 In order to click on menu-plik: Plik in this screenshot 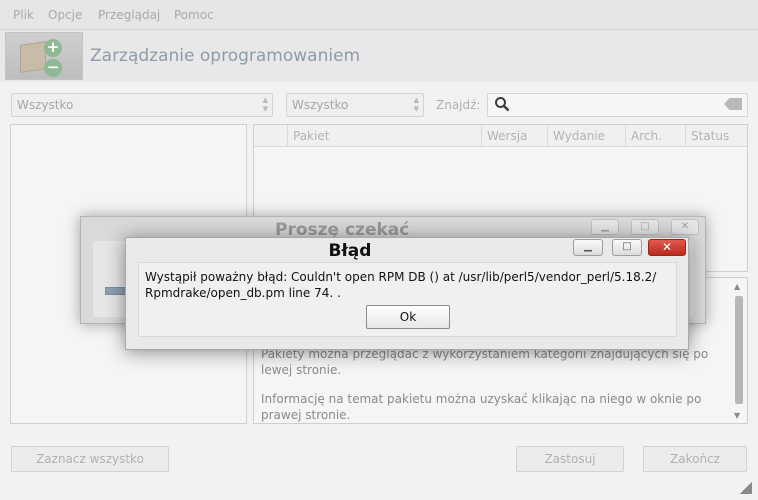, I will do `click(23, 15)`.